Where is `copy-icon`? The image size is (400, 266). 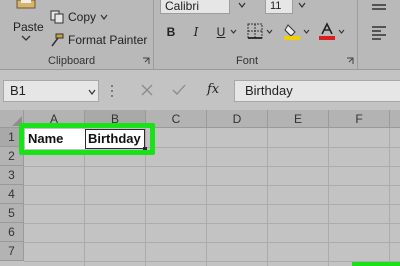
copy-icon is located at coordinates (57, 17).